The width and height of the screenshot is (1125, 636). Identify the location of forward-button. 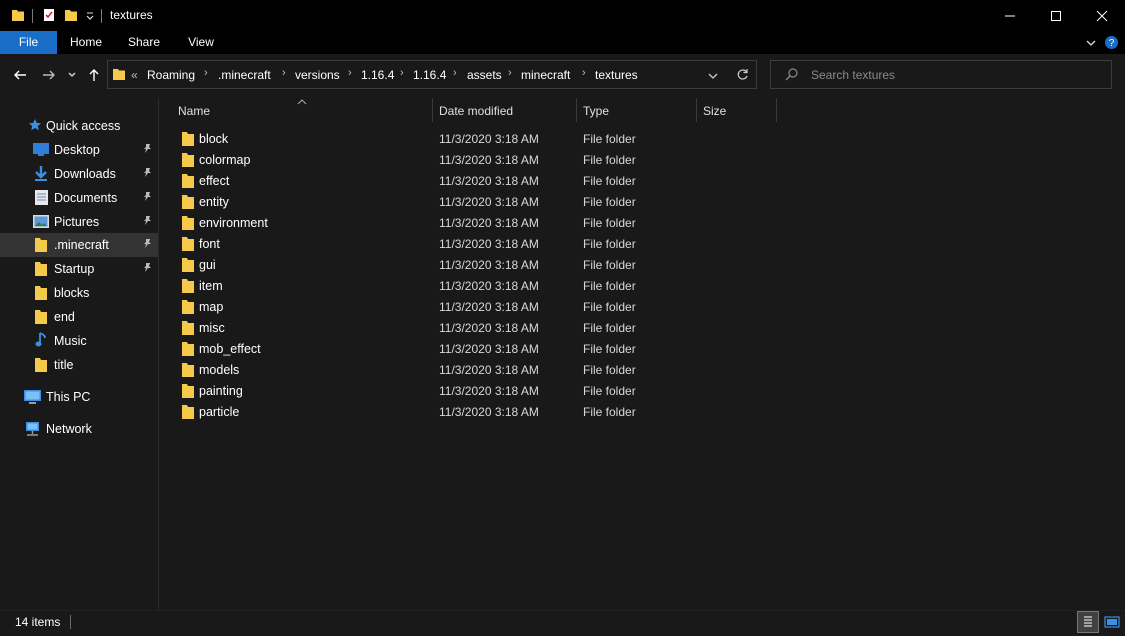
(49, 75).